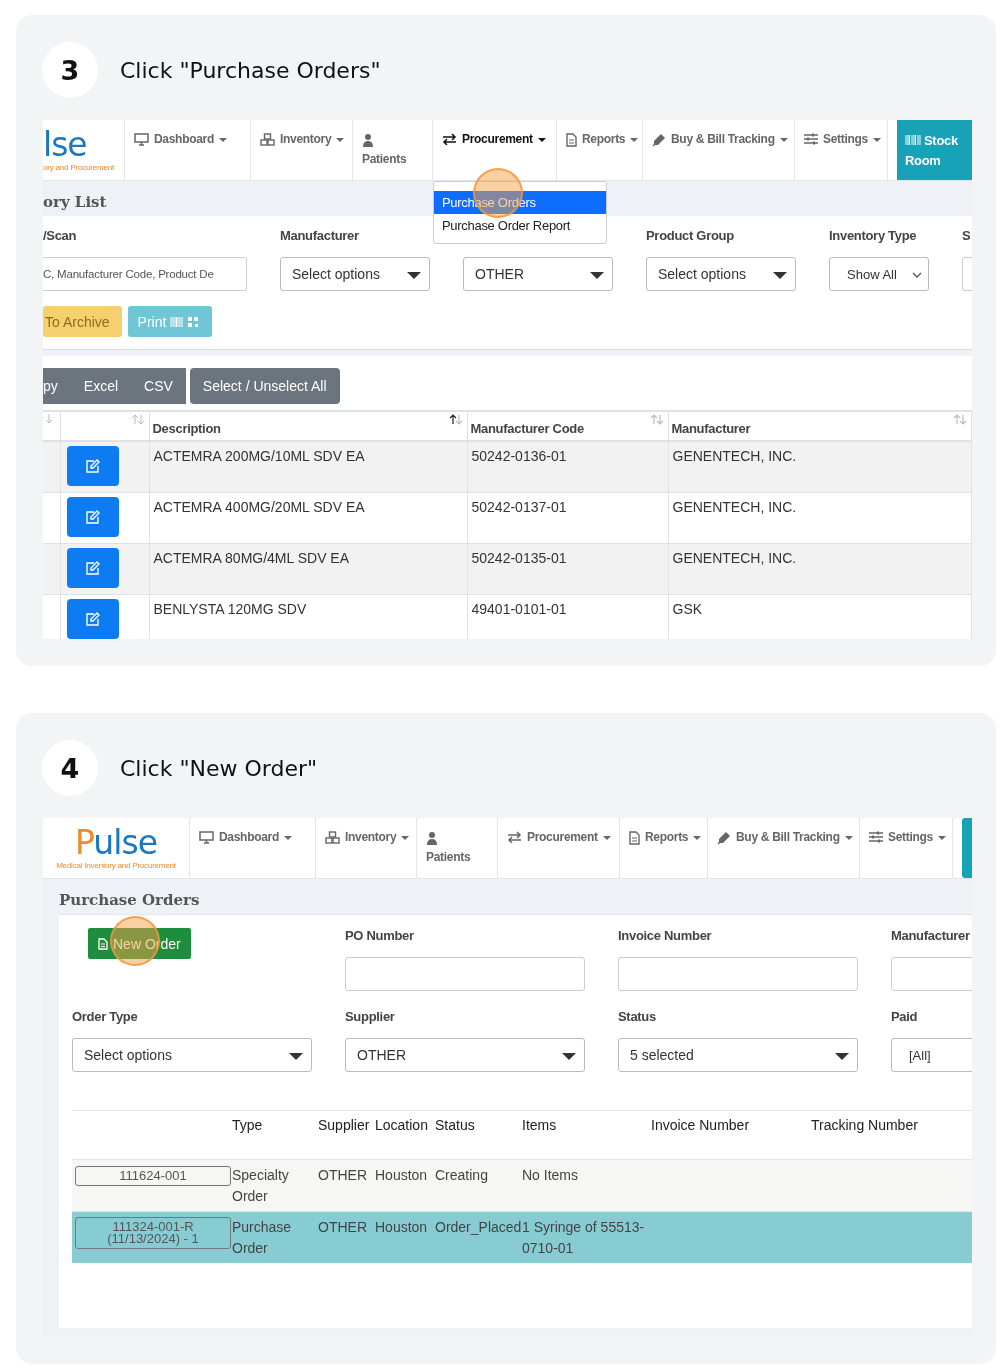  I want to click on column-header: Supplier, so click(344, 1125).